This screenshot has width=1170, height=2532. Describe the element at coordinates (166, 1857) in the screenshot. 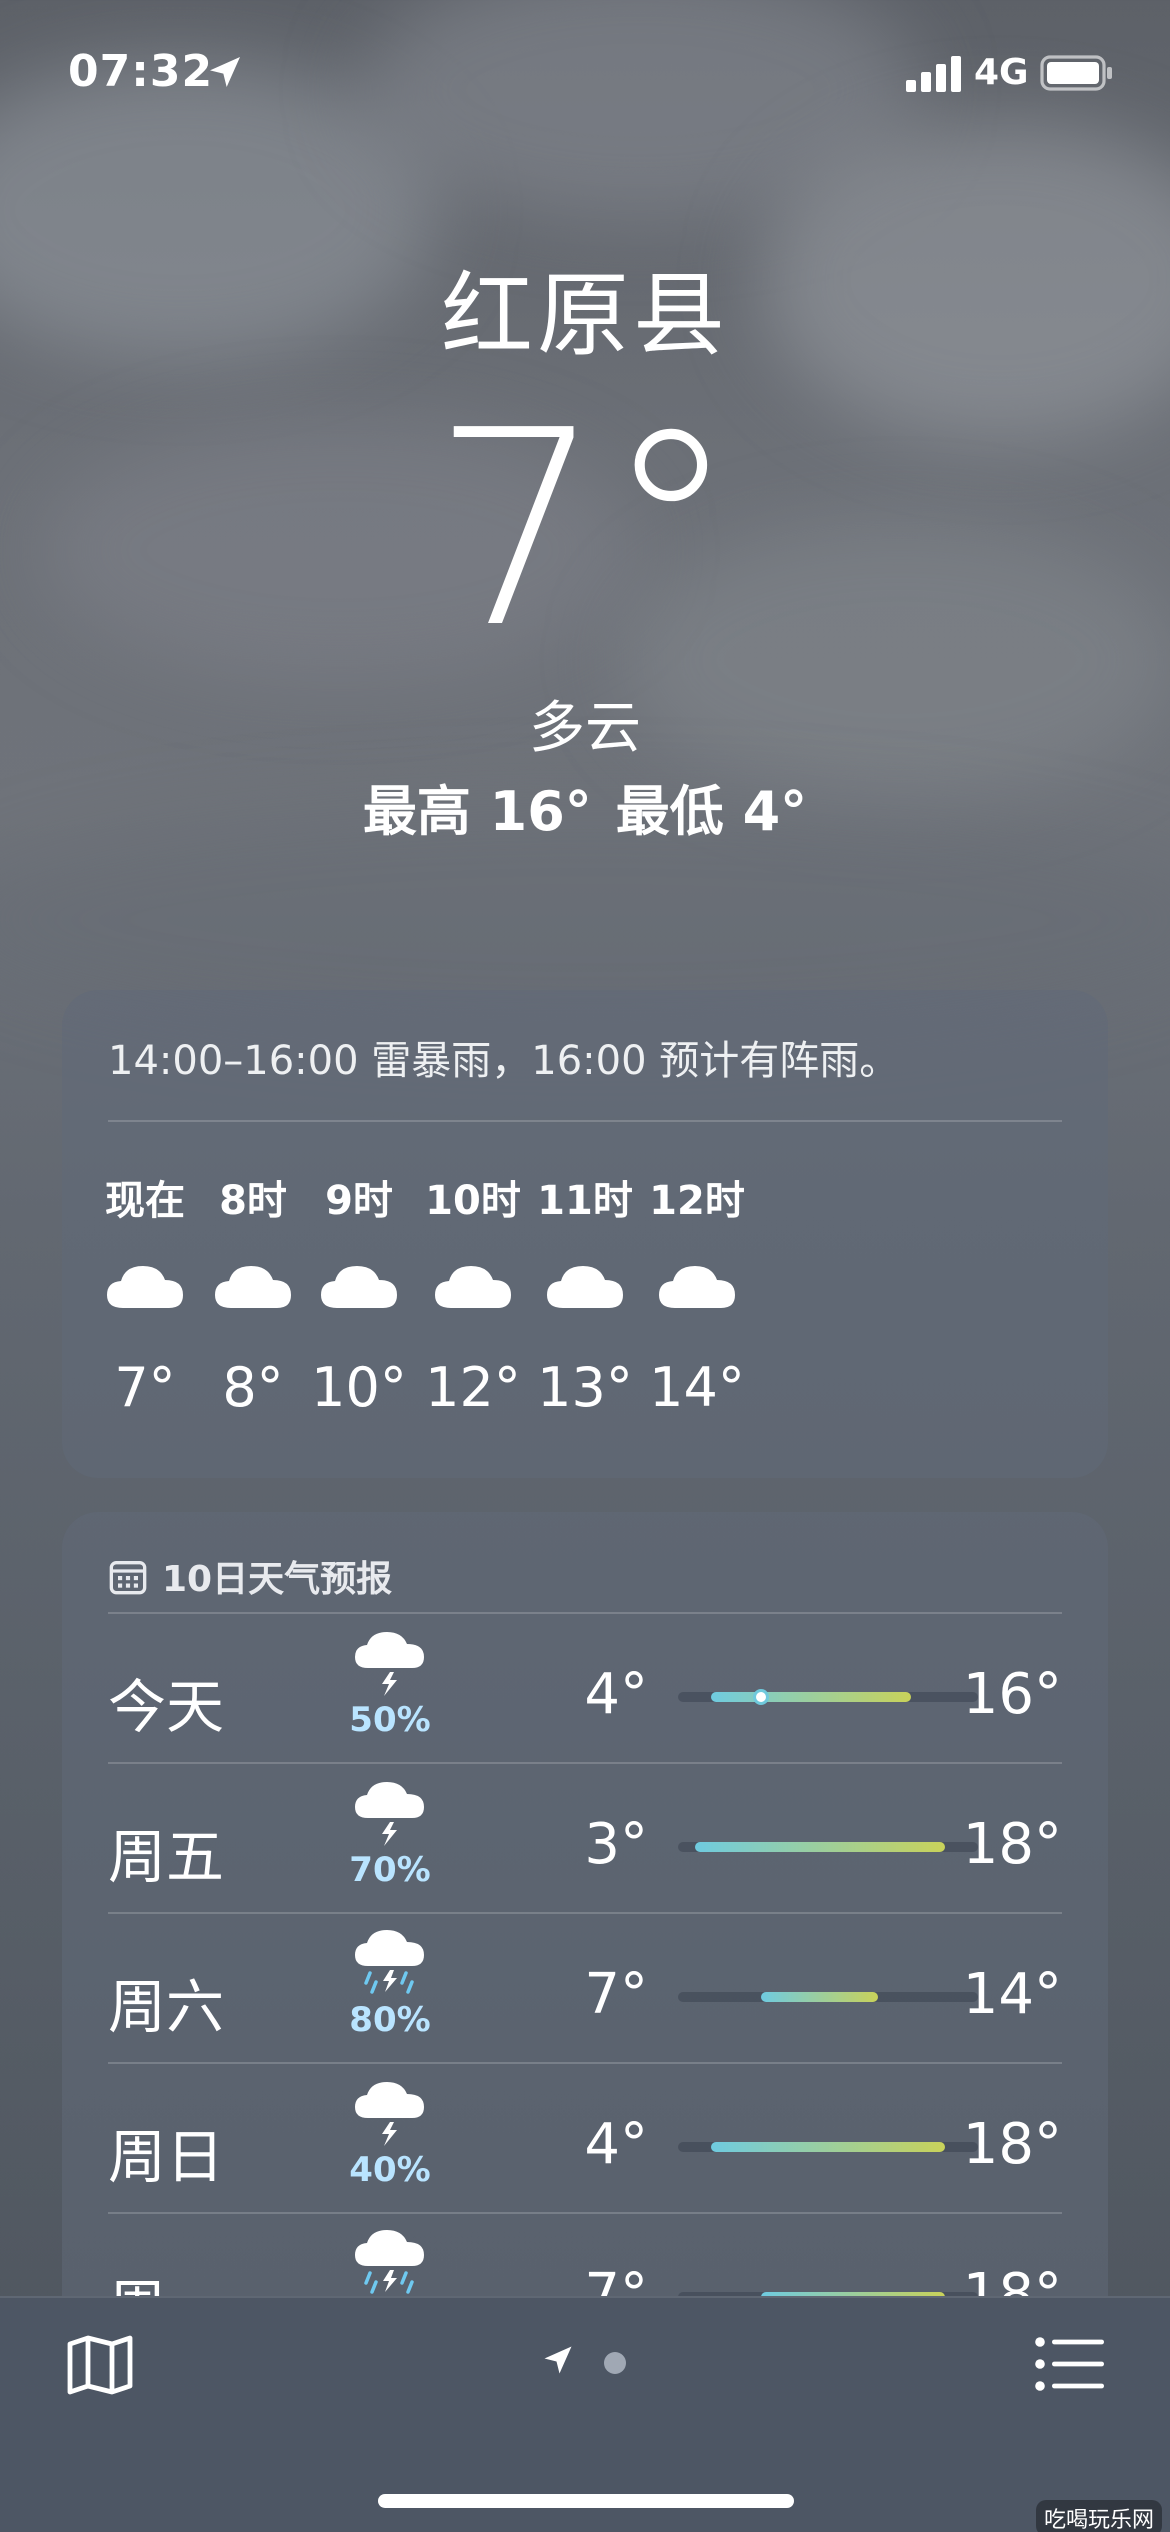

I see `day-name: 周五` at that location.